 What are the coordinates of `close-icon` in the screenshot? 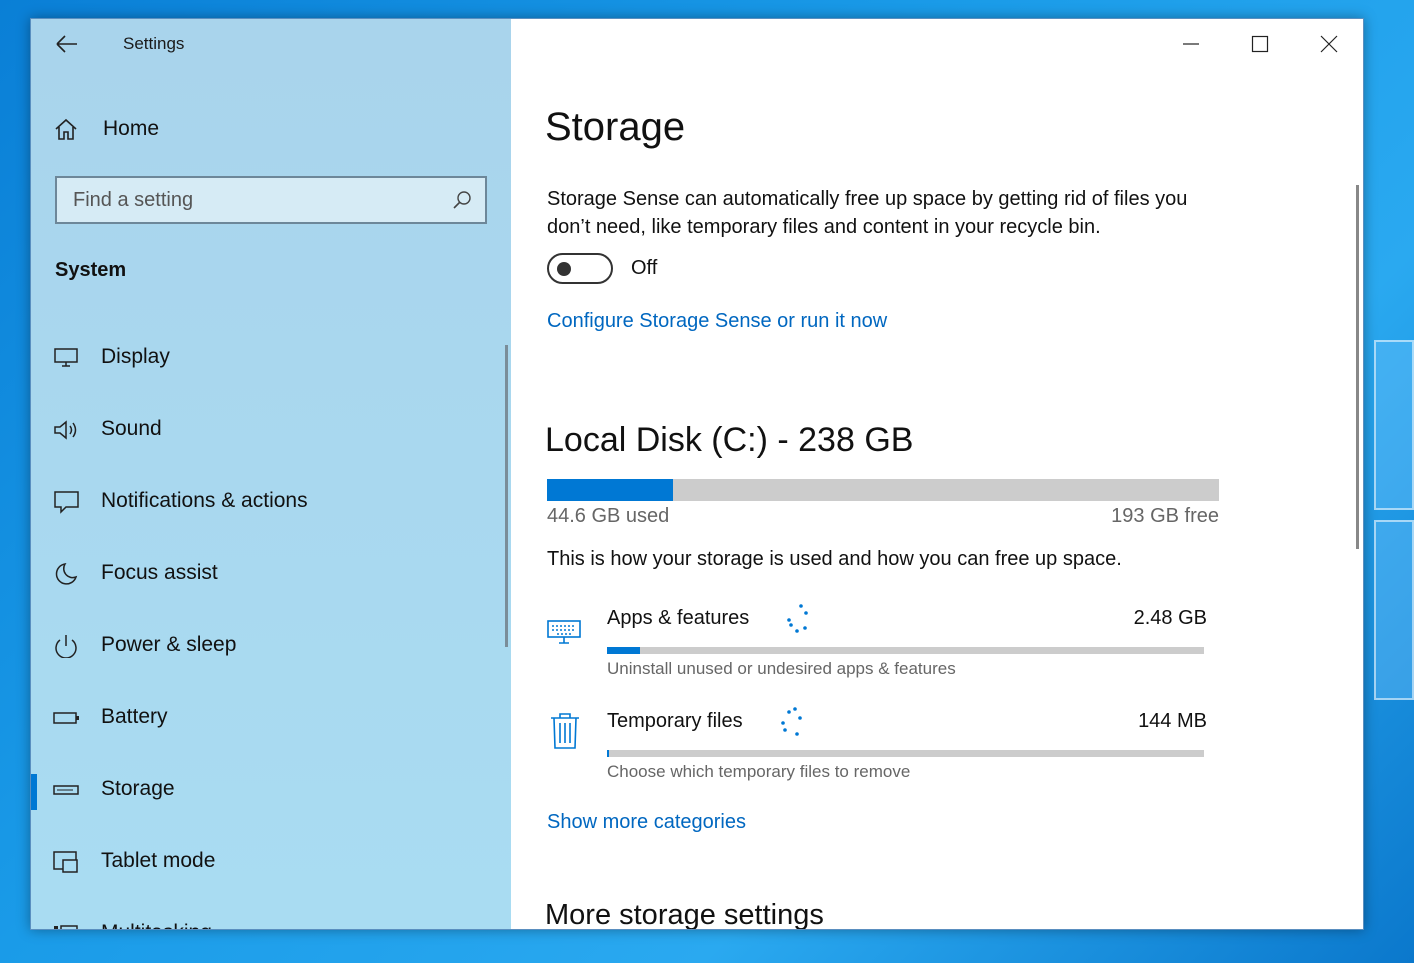 It's located at (1328, 44).